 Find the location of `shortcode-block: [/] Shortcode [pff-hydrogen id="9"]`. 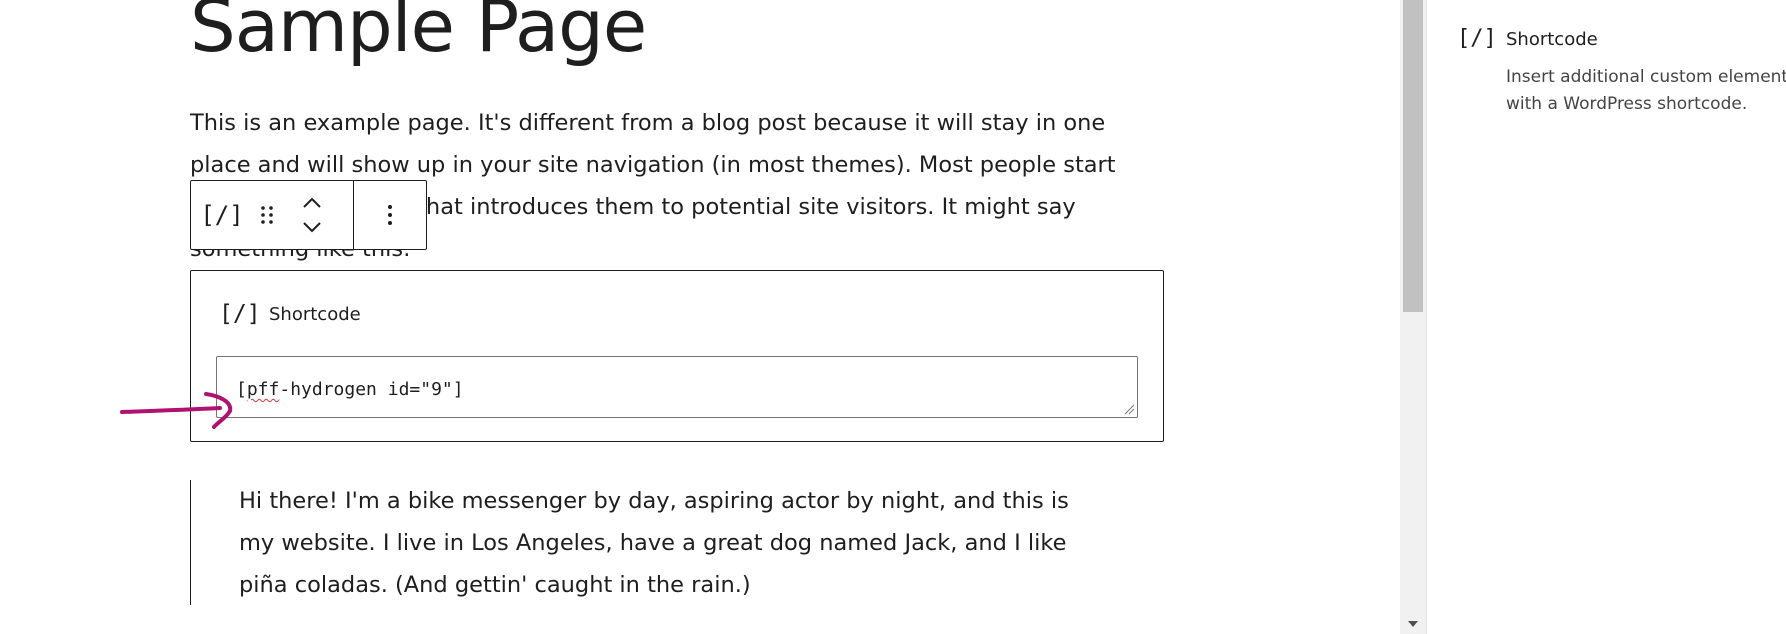

shortcode-block: [/] Shortcode [pff-hydrogen id="9"] is located at coordinates (677, 356).